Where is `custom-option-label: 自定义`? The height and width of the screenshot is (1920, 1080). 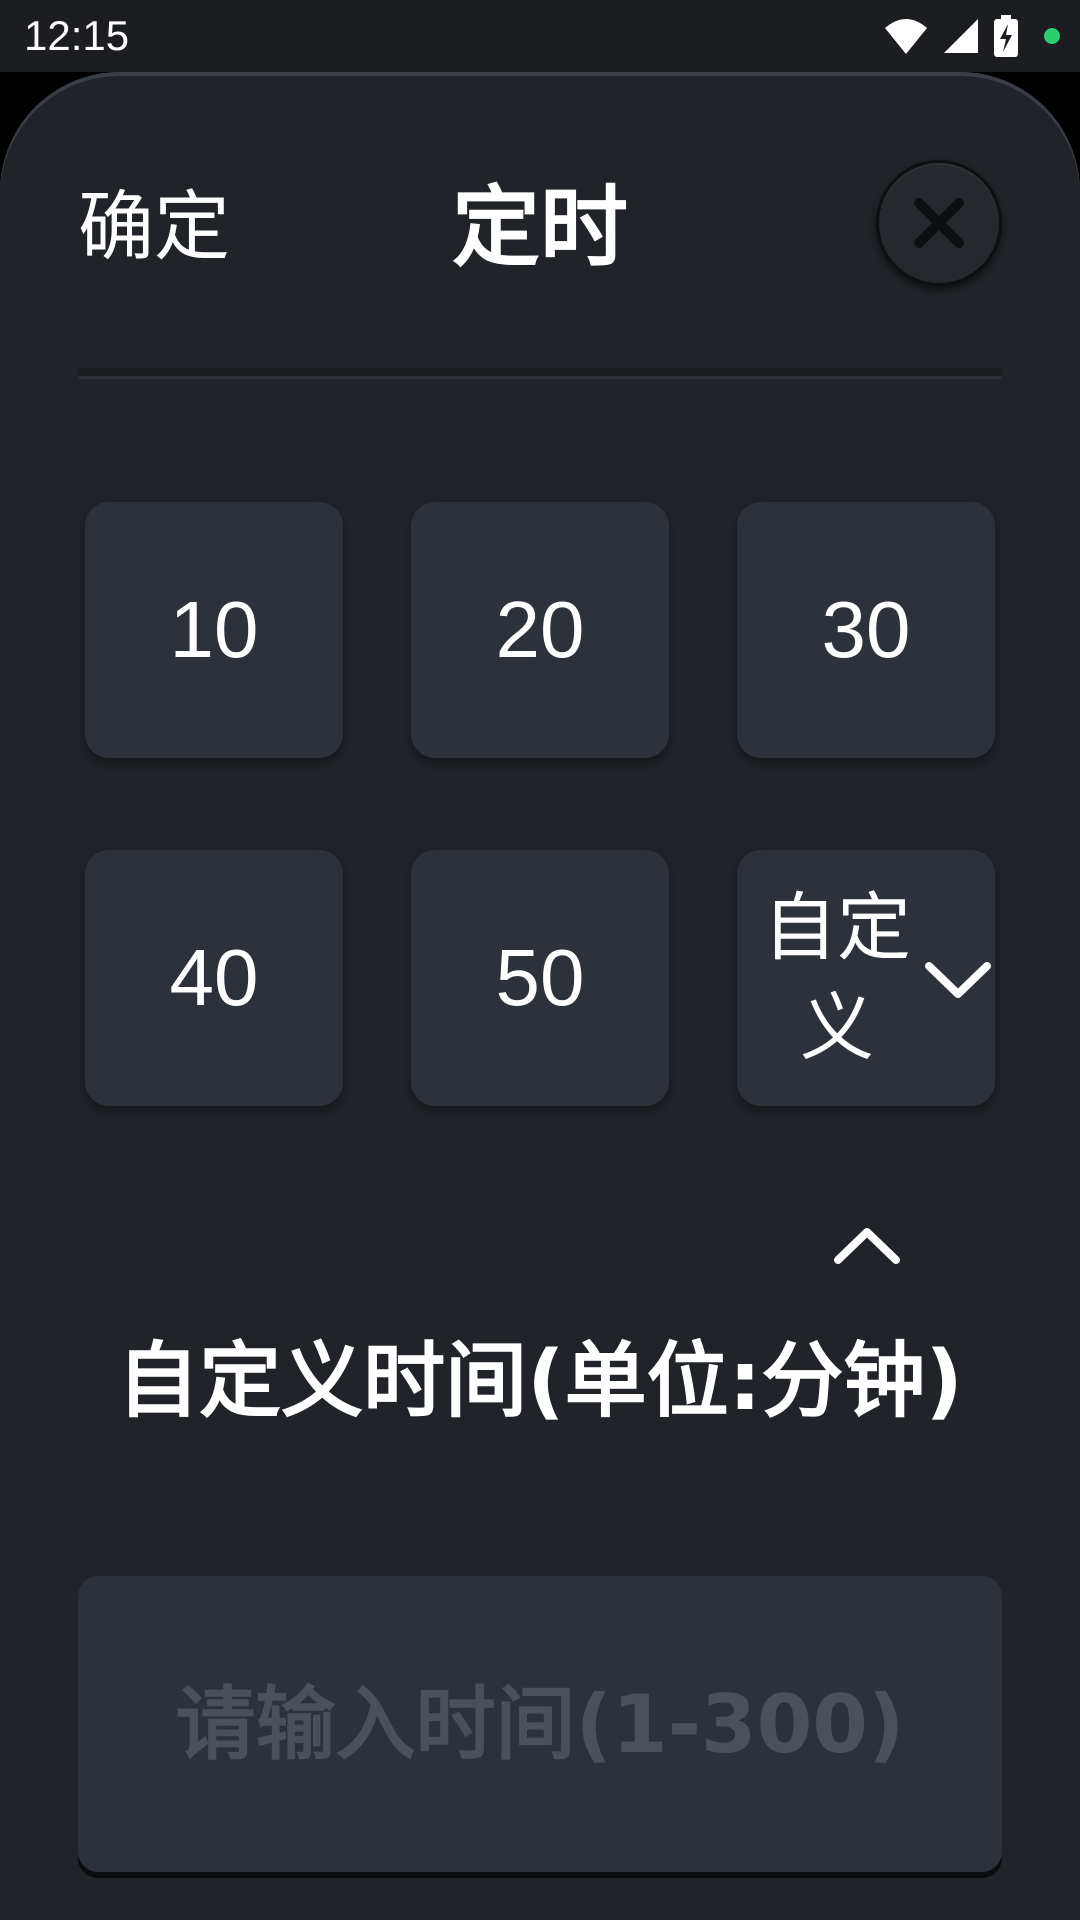
custom-option-label: 自定义 is located at coordinates (837, 978).